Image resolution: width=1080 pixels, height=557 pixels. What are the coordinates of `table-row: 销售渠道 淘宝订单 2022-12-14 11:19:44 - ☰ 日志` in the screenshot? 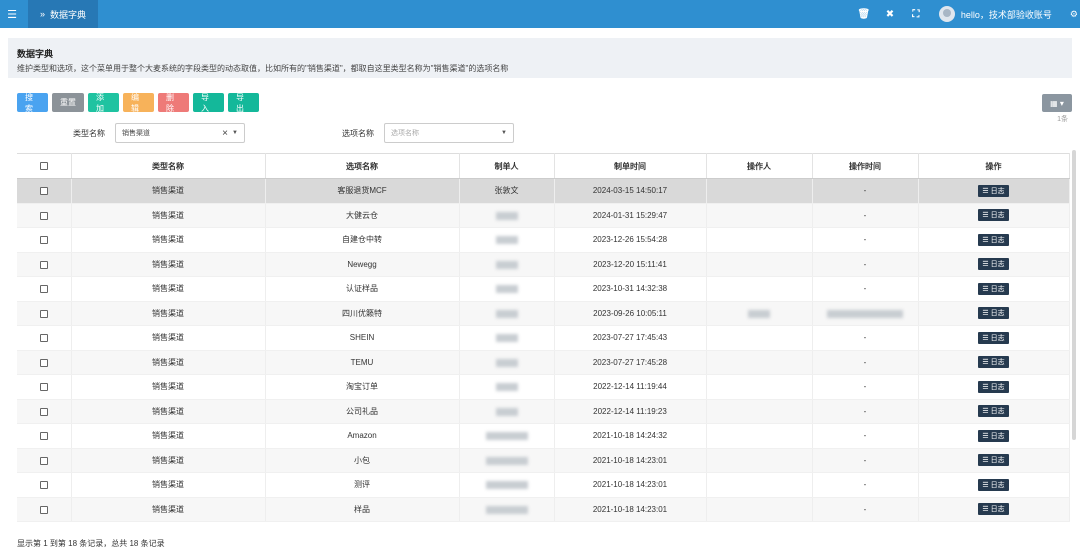 It's located at (543, 387).